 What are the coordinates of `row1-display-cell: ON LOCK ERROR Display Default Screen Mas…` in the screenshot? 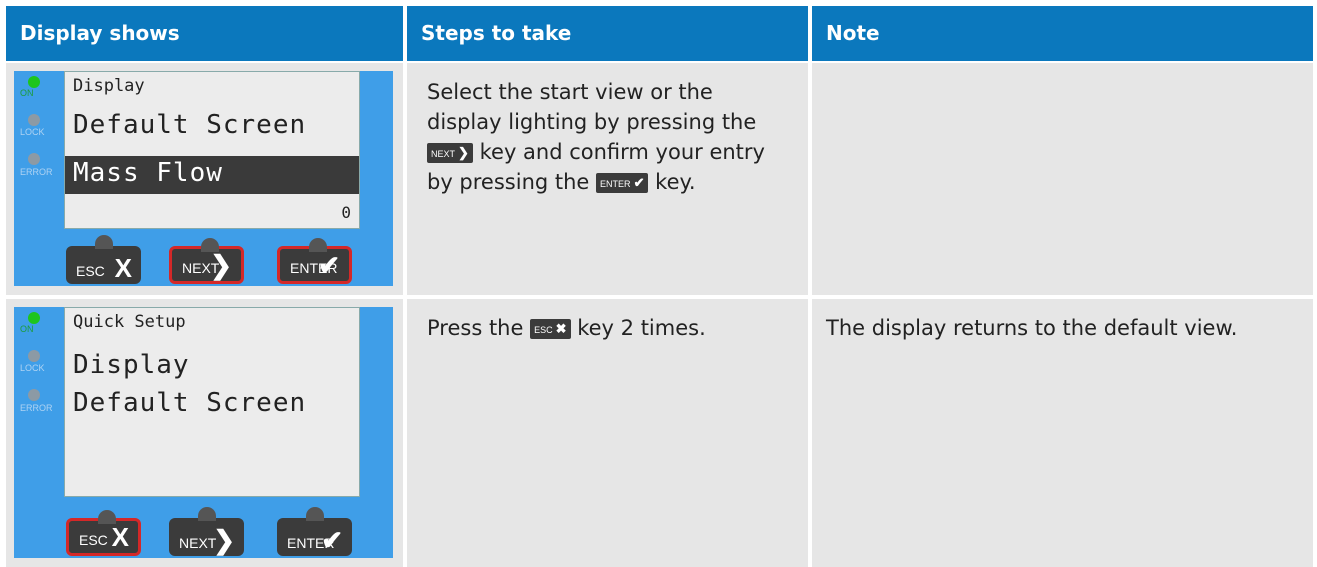 It's located at (204, 179).